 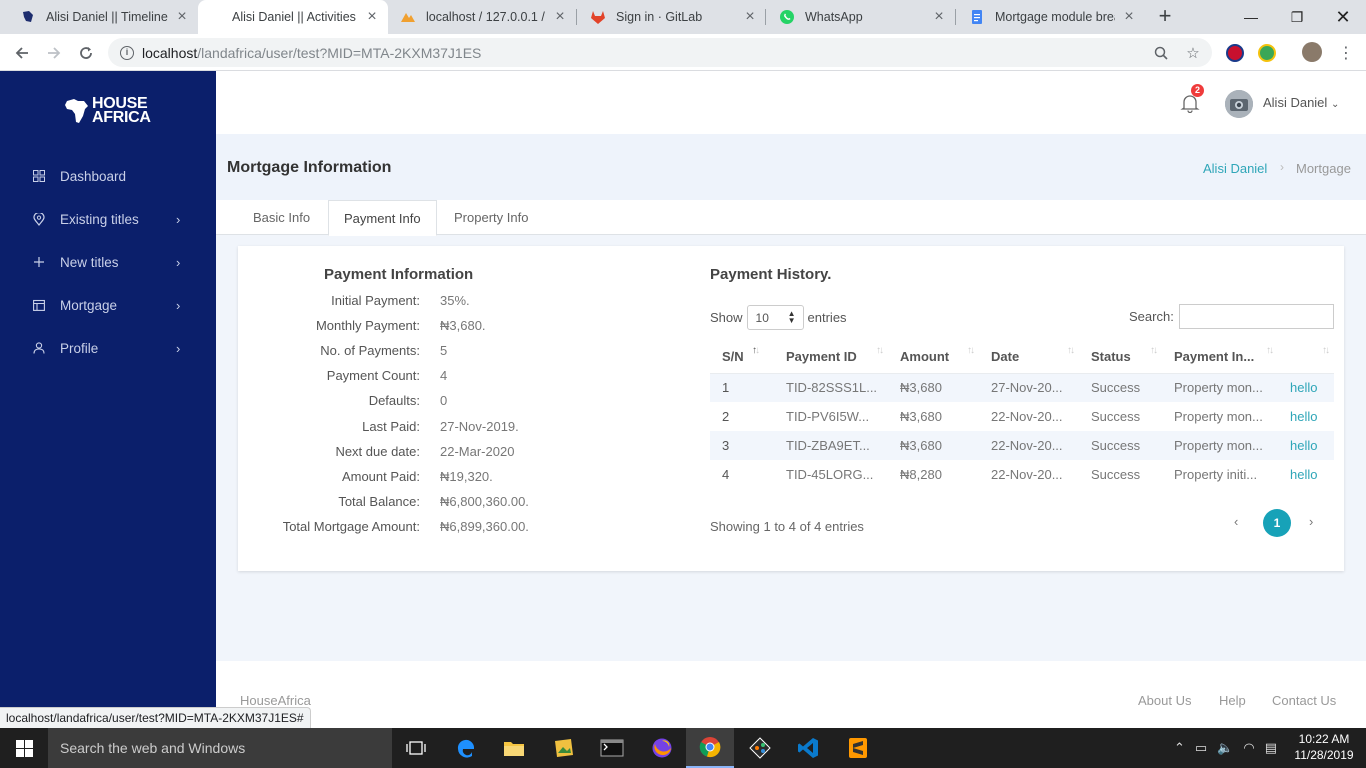 What do you see at coordinates (1312, 52) in the screenshot?
I see `profile-avatar` at bounding box center [1312, 52].